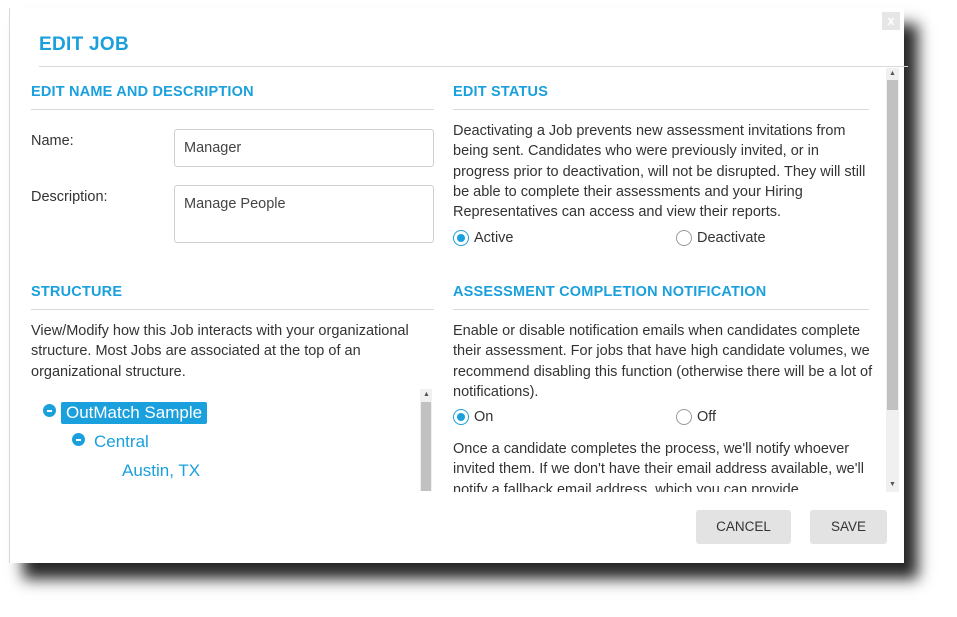  I want to click on description-label: Description:, so click(69, 197).